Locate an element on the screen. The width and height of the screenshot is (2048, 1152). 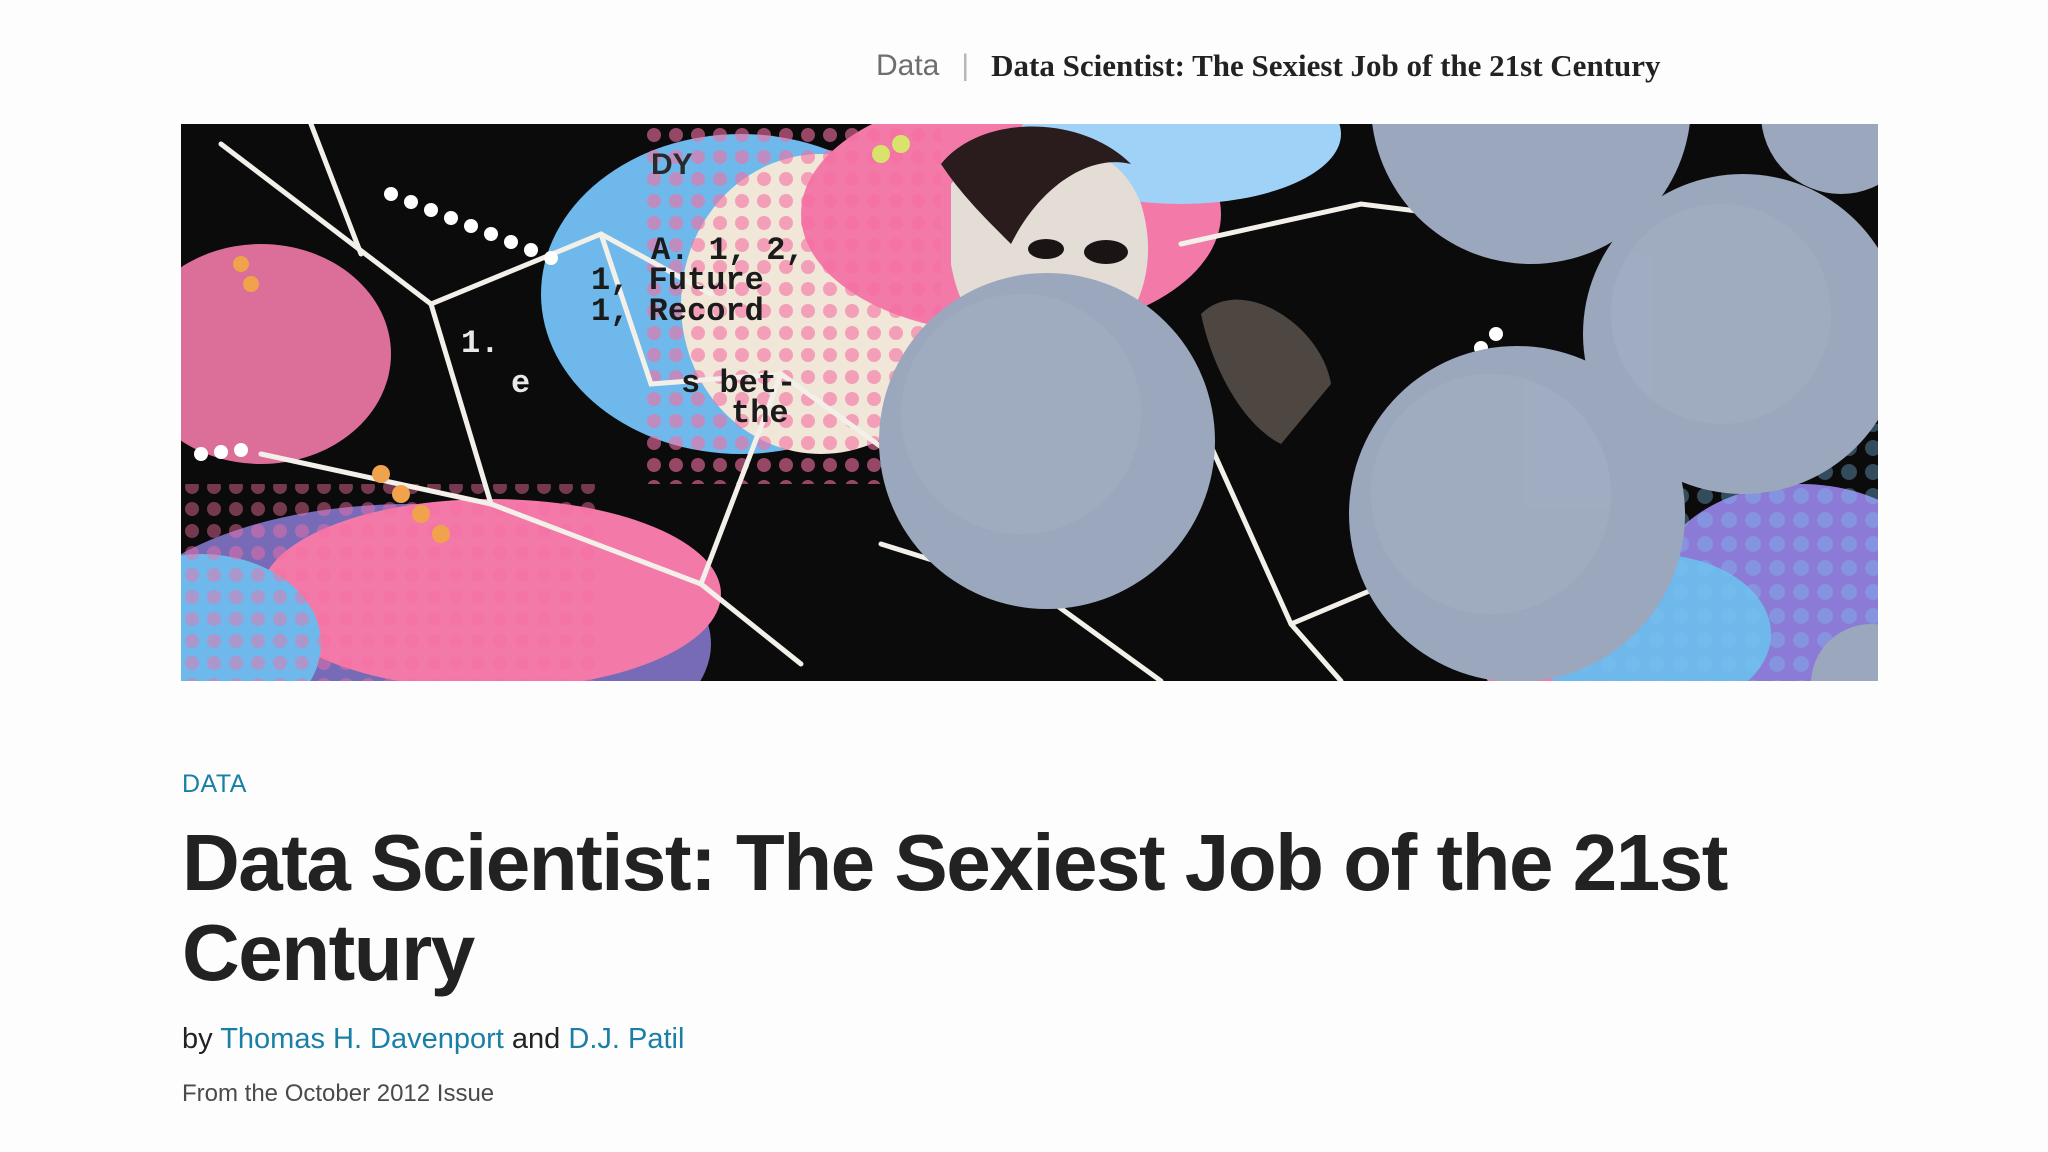
byline-and: and is located at coordinates (536, 1039).